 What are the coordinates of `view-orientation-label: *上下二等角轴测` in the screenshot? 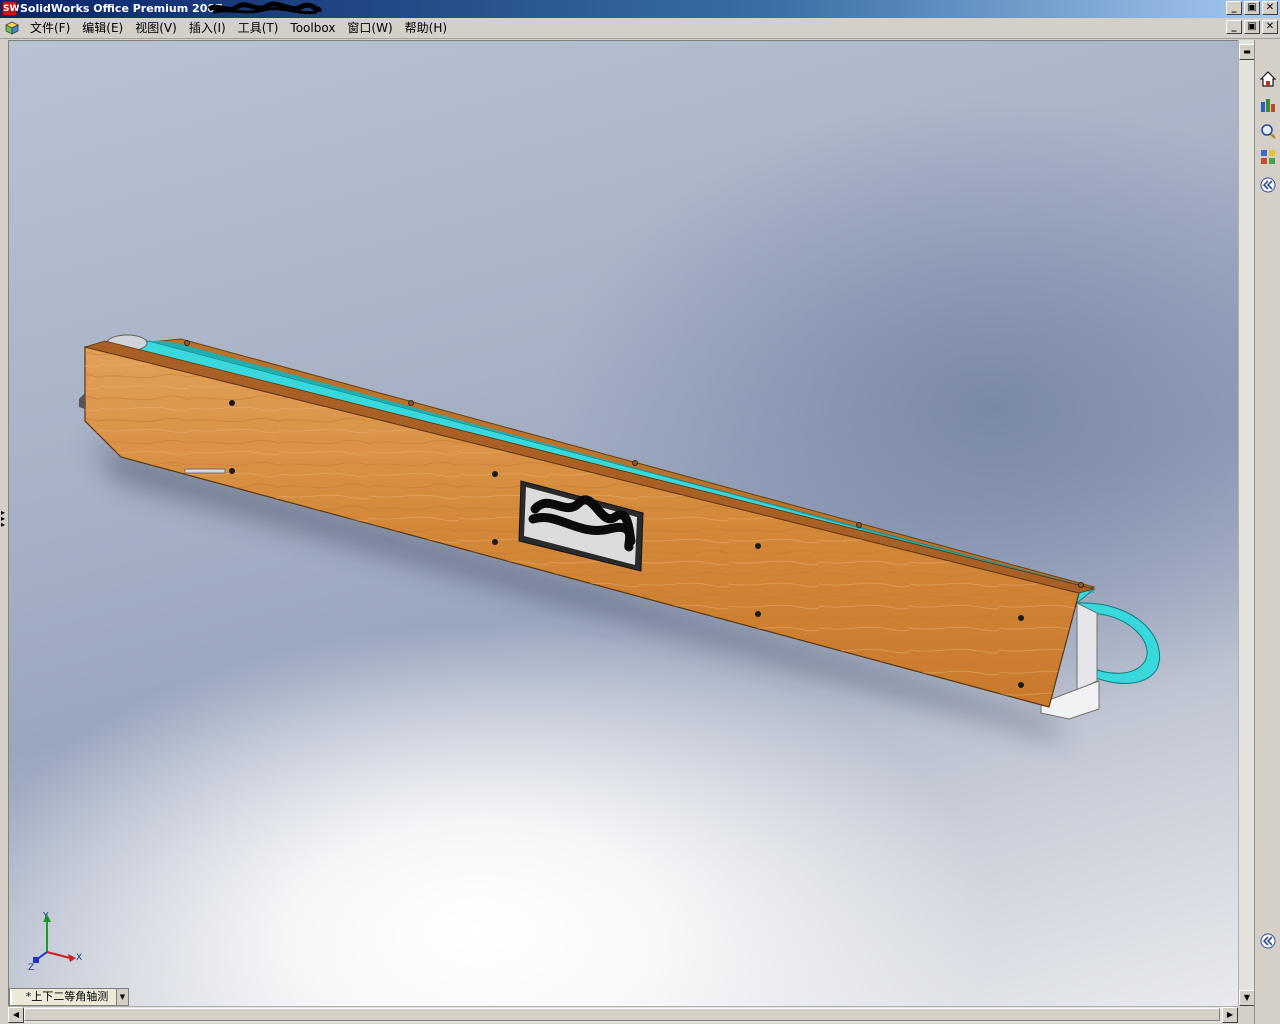 It's located at (67, 997).